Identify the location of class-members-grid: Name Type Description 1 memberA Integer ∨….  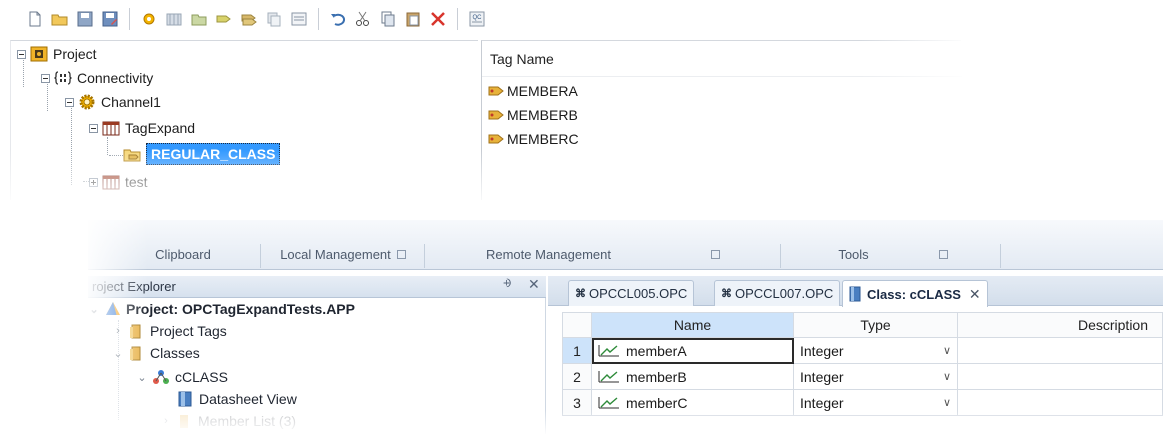
(862, 373).